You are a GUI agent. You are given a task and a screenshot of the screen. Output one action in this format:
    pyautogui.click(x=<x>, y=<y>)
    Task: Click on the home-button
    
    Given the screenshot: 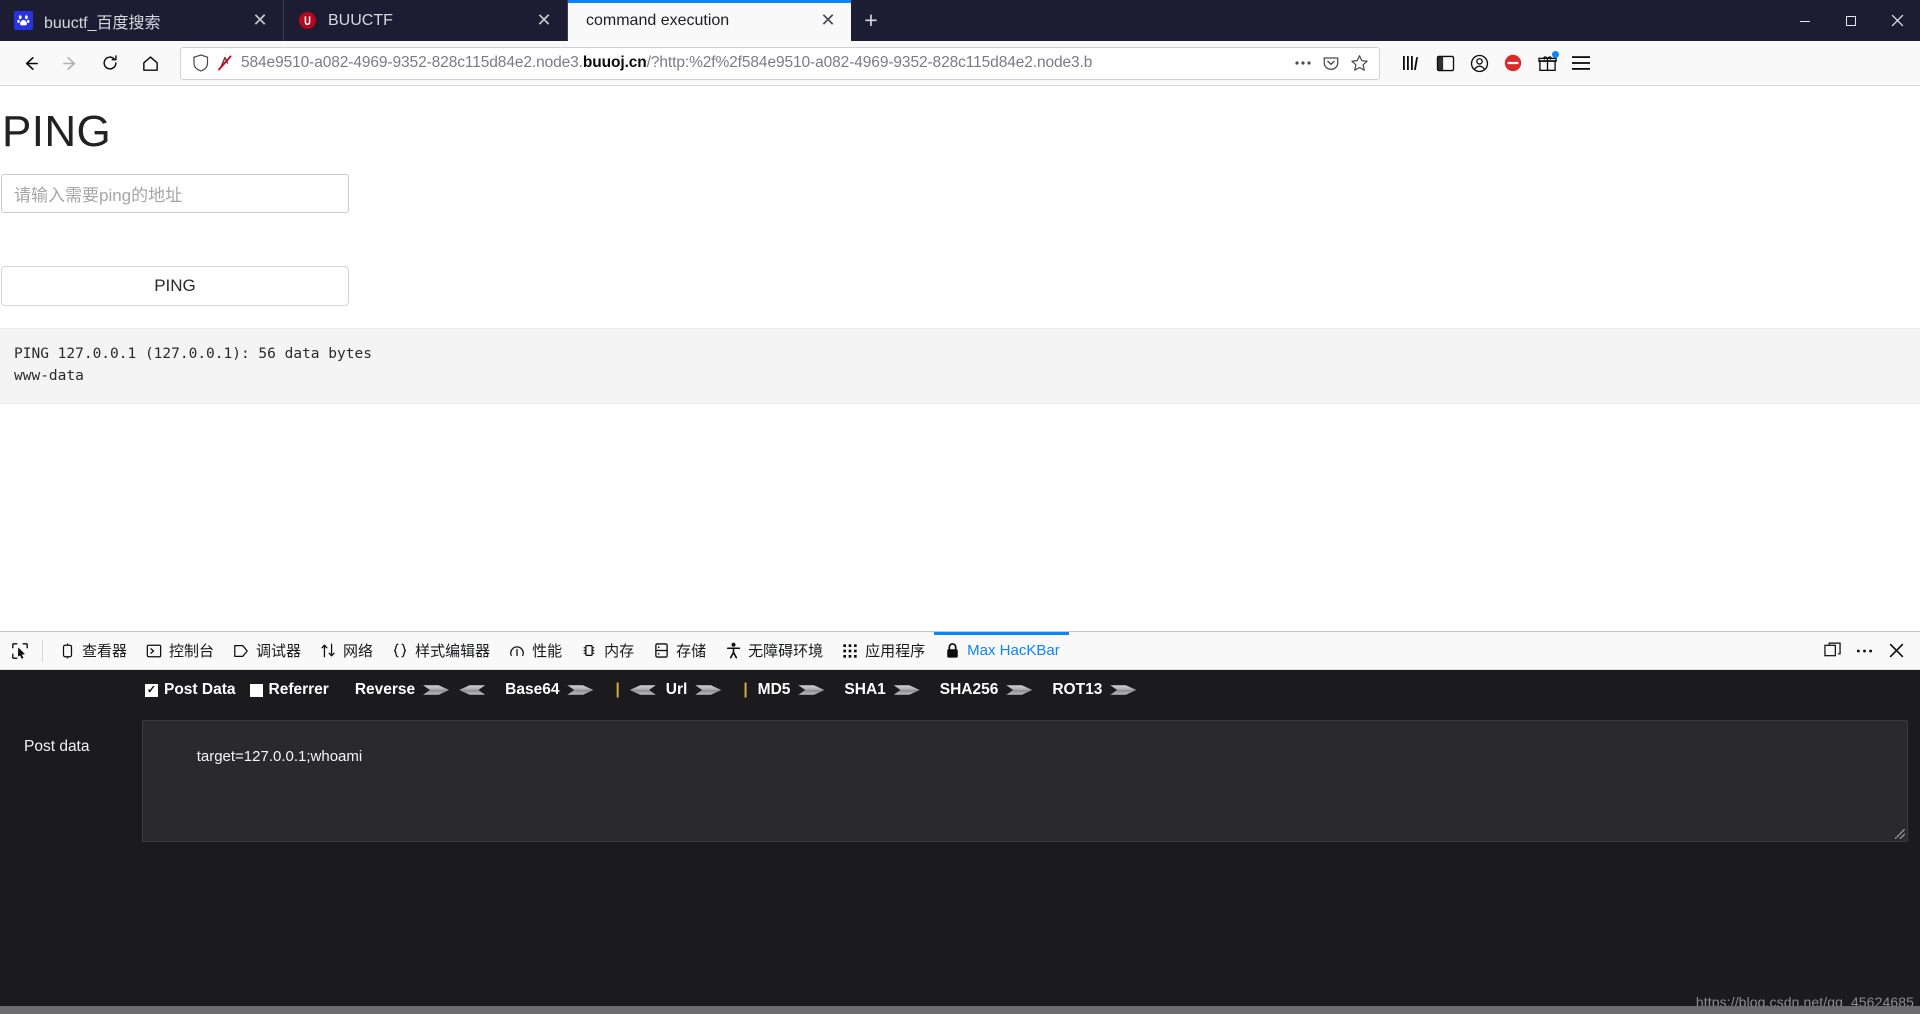 What is the action you would take?
    pyautogui.click(x=150, y=63)
    